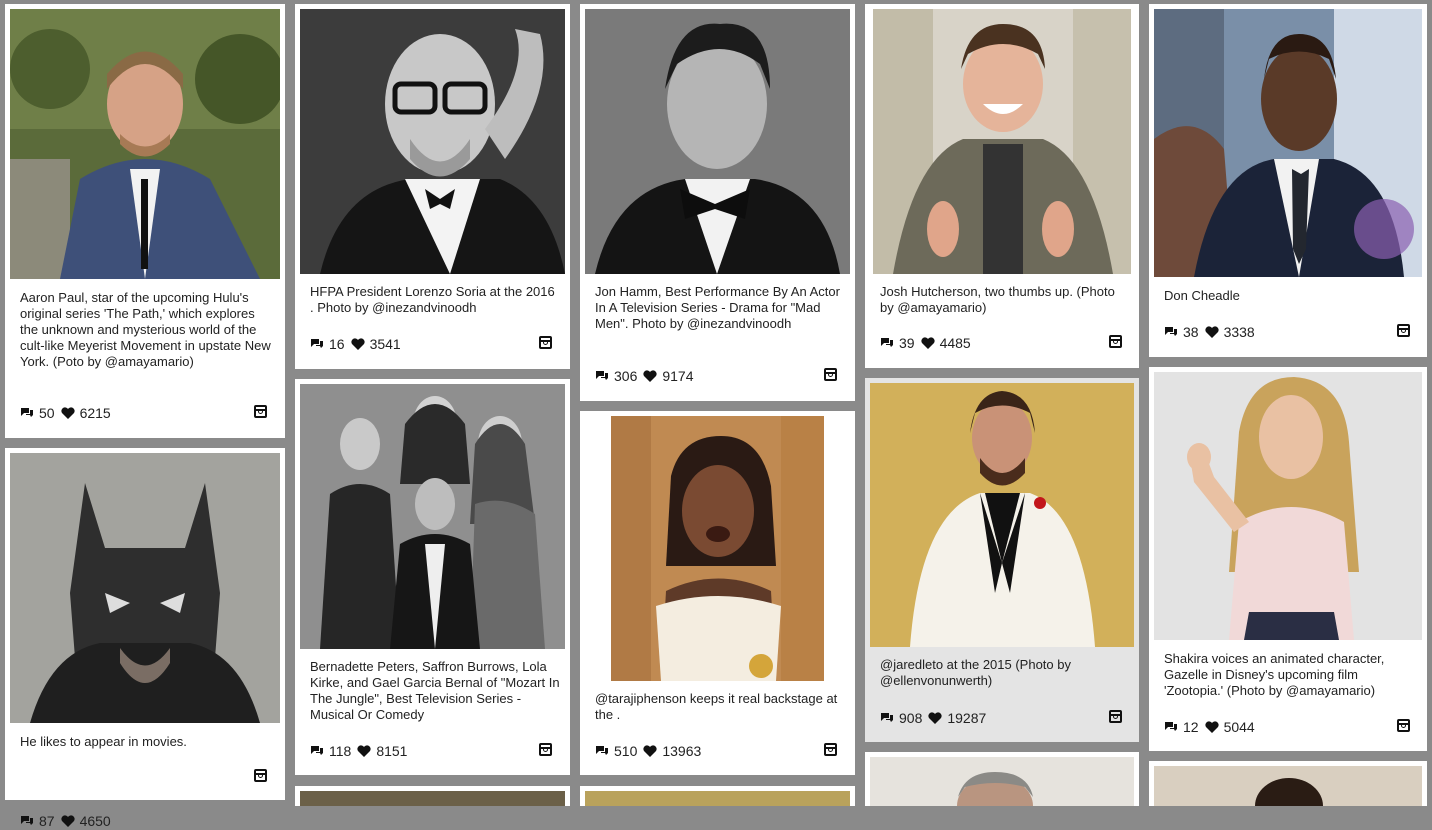  Describe the element at coordinates (682, 751) in the screenshot. I see `like-count: 13963` at that location.